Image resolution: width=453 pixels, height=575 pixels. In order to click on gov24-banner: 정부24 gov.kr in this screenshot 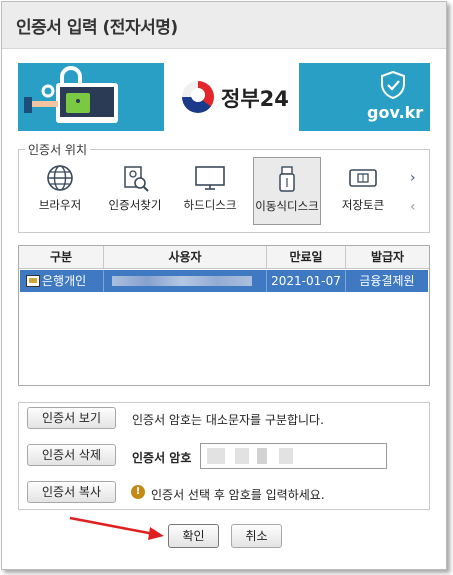, I will do `click(224, 97)`.